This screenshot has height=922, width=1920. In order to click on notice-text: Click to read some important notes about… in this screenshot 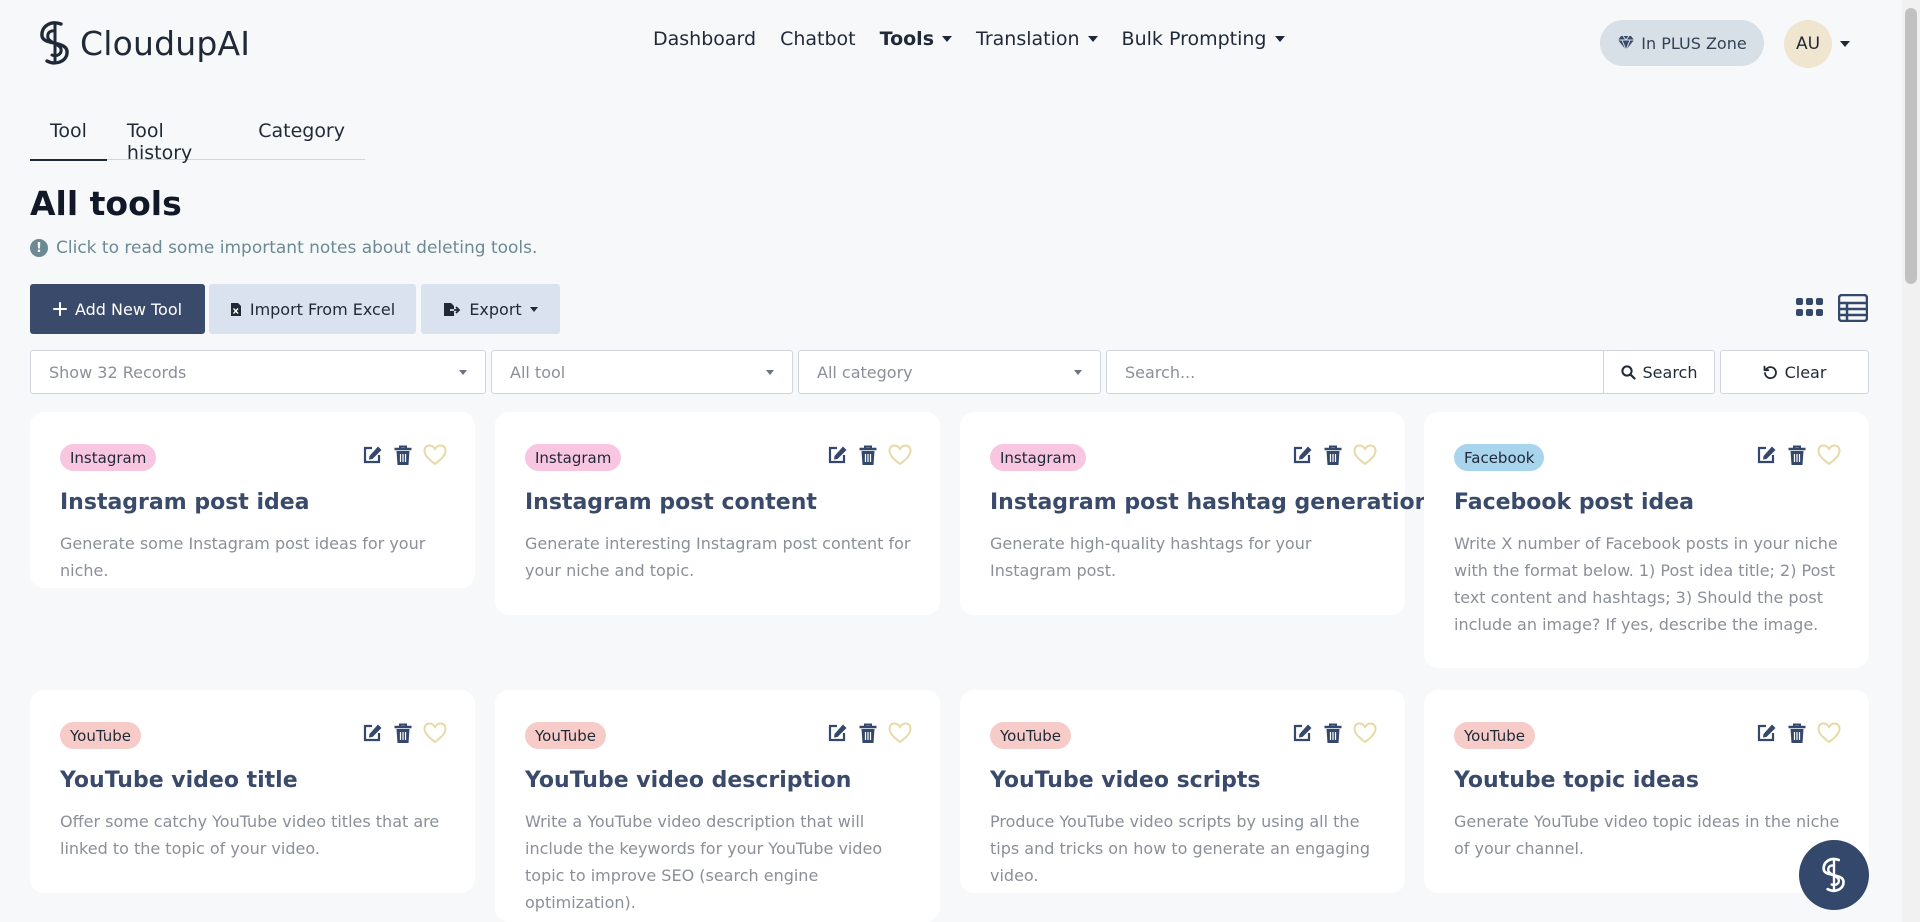, I will do `click(297, 248)`.